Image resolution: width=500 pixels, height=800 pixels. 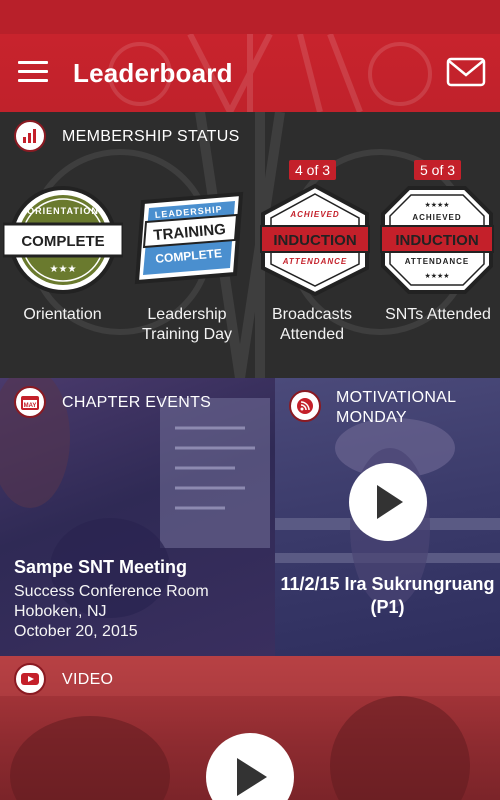 I want to click on orientation-badge: ORIENTATION COMPLETE ★★★, so click(x=63, y=240).